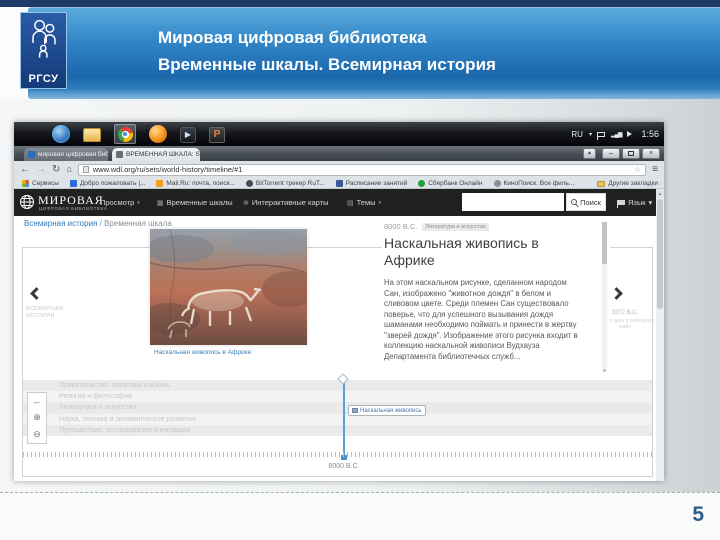  Describe the element at coordinates (202, 352) in the screenshot. I see `event-image-caption-link: Наскальная живопись в Африке` at that location.